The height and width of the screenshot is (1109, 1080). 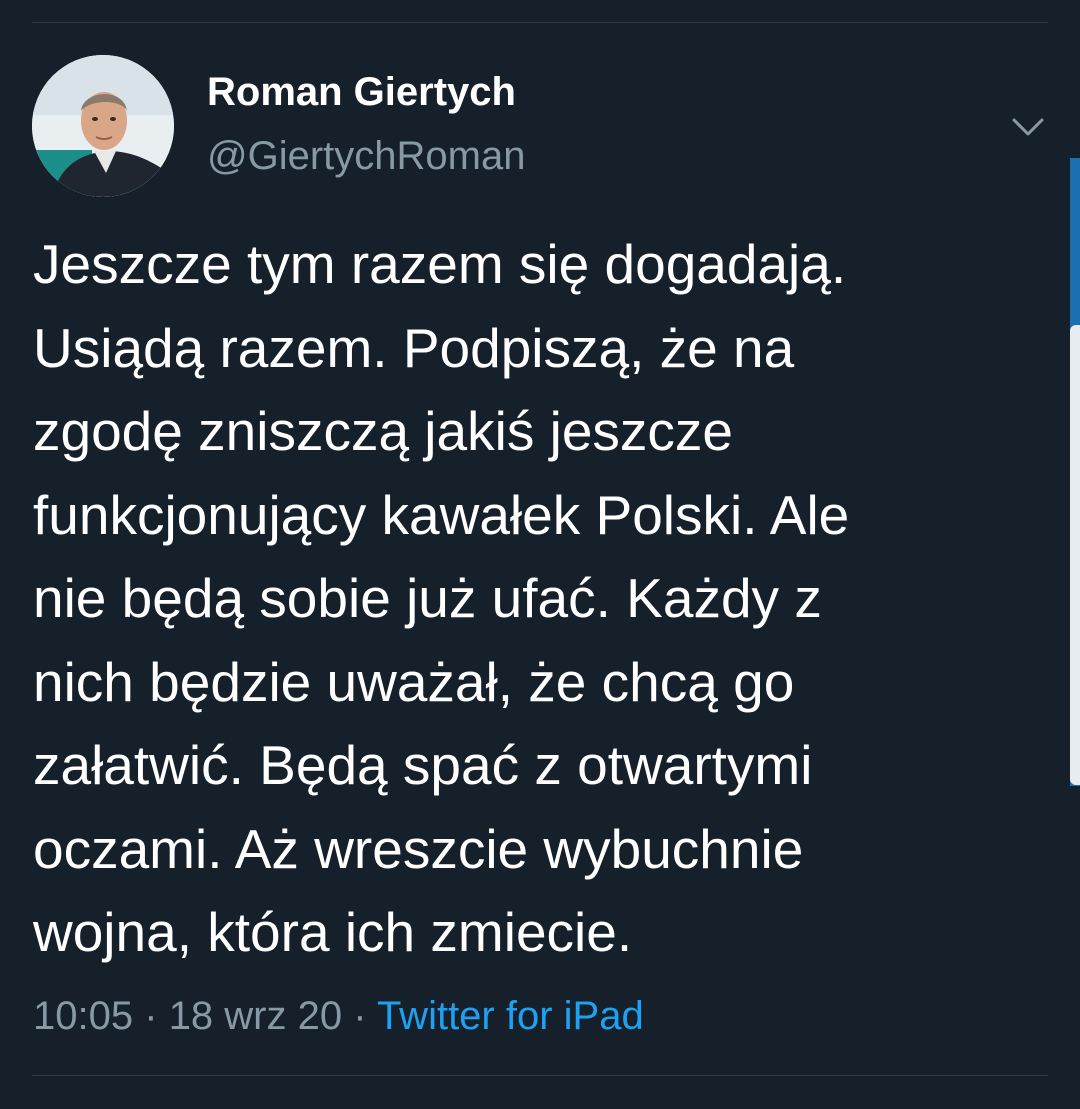 What do you see at coordinates (423, 765) in the screenshot?
I see `tweet-text-line: załatwić. Będą spać z otwartymi` at bounding box center [423, 765].